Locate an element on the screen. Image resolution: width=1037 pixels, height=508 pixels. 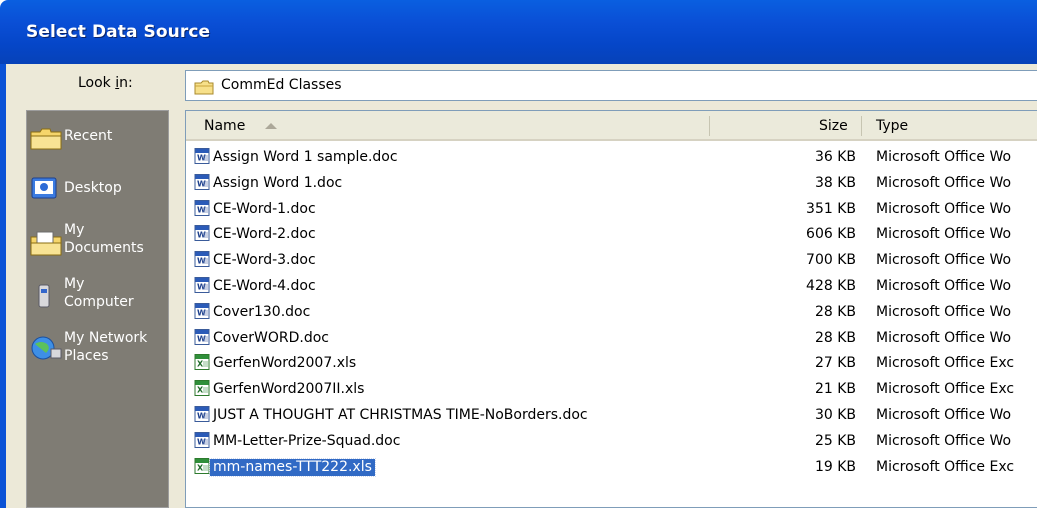
file-name: Assign Word 1.doc is located at coordinates (278, 182).